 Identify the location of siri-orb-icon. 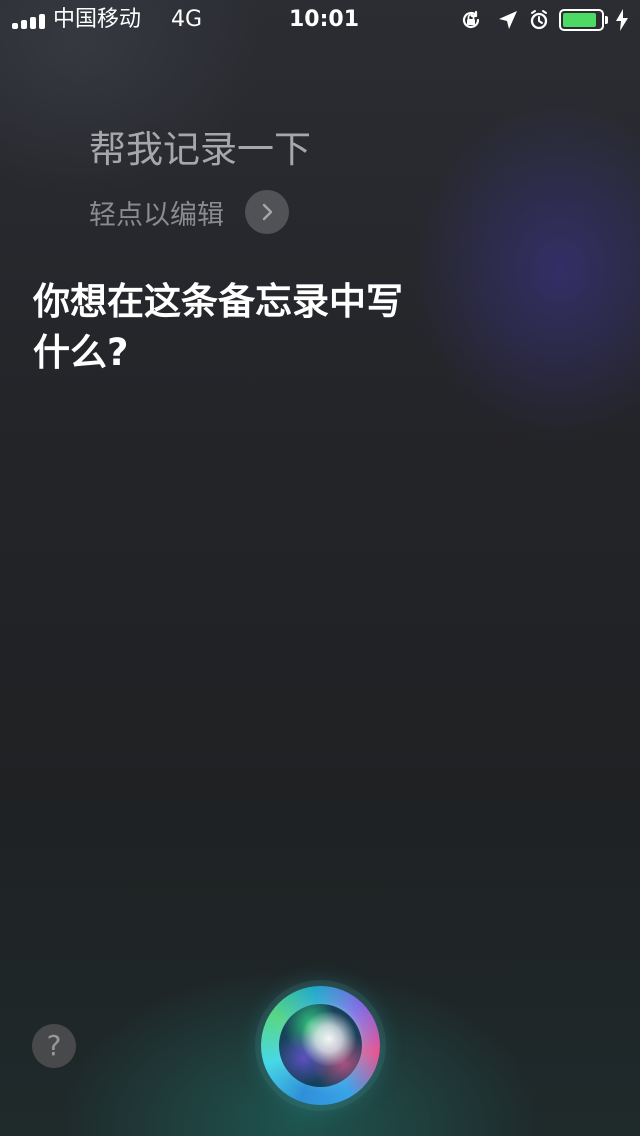
(320, 1045).